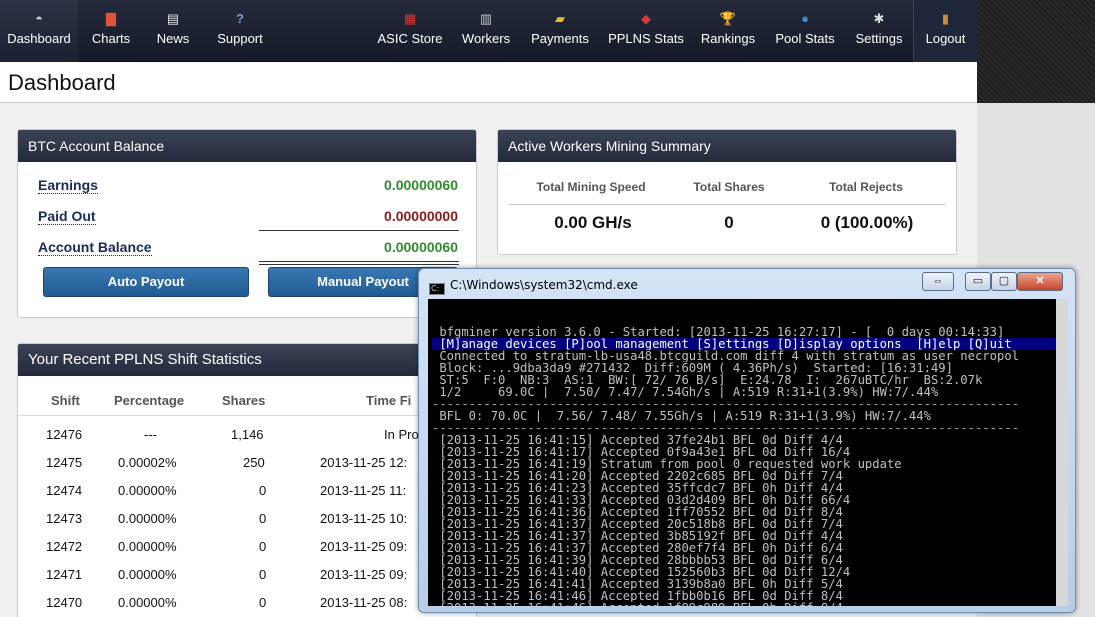 The height and width of the screenshot is (617, 1095). What do you see at coordinates (728, 31) in the screenshot?
I see `nav-rankings: 🏆 Rankings` at bounding box center [728, 31].